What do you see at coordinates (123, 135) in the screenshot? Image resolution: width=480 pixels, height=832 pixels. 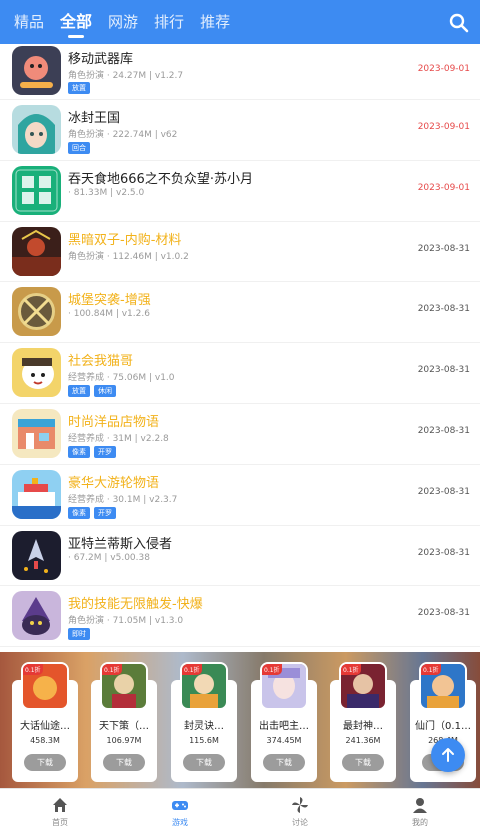 I see `game-meta: 角色扮演 · 222.74M | v62` at bounding box center [123, 135].